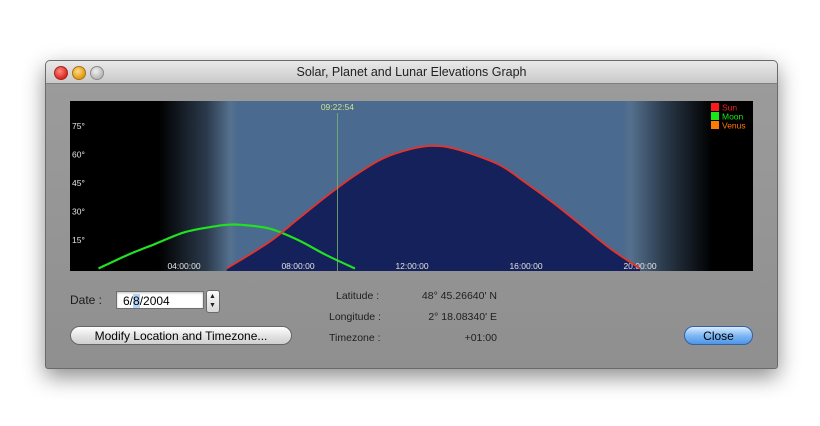  What do you see at coordinates (78, 212) in the screenshot?
I see `y-tick-label: 30°` at bounding box center [78, 212].